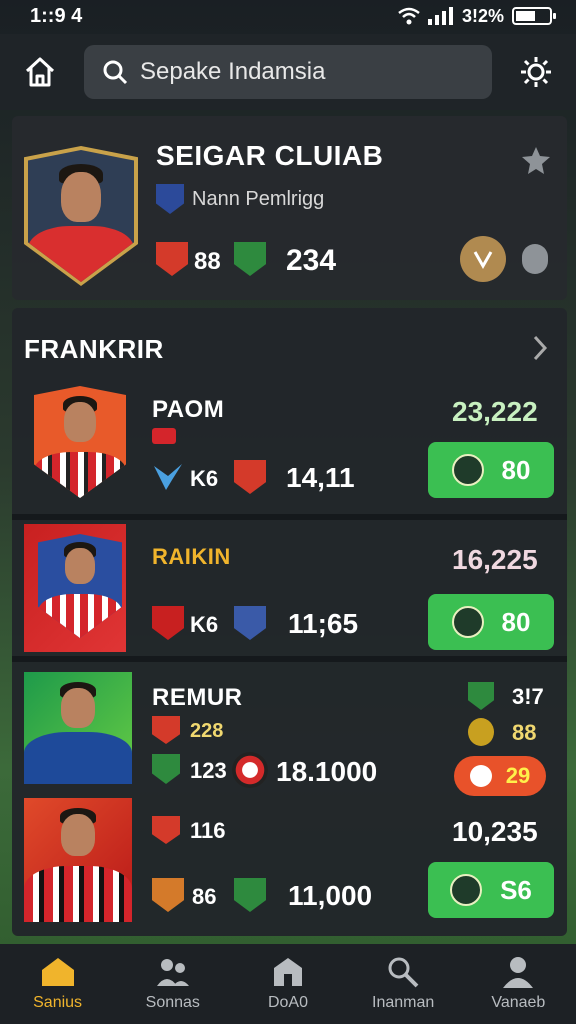  I want to click on bottom-tab-bar: Sanius Sonnas DoA0 Inanman Vanaeb, so click(288, 984).